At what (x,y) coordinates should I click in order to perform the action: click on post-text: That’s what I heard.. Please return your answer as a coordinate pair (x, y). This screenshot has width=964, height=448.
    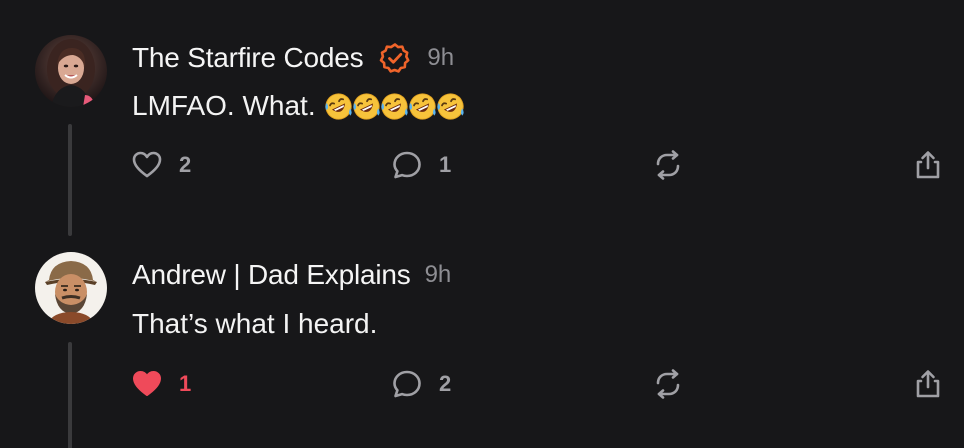
    Looking at the image, I should click on (254, 324).